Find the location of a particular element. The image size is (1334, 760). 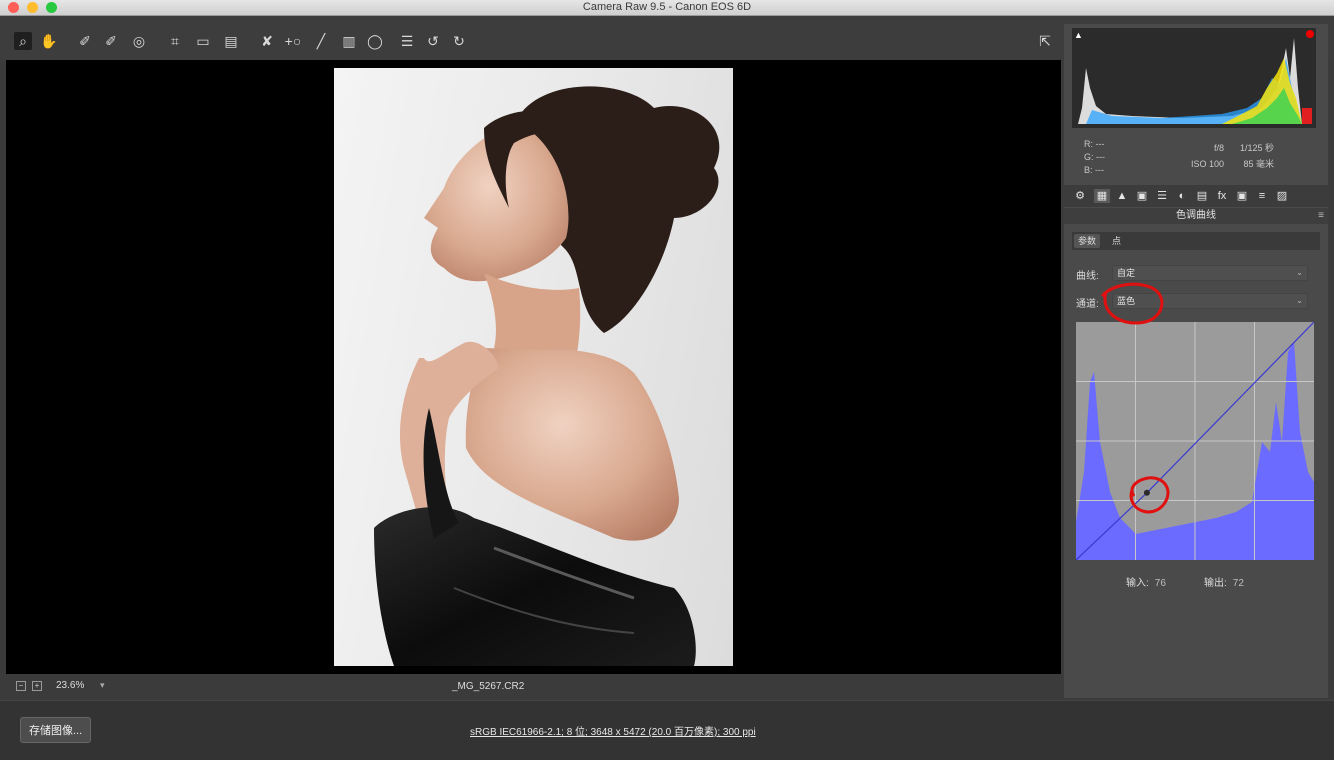

tab-point: 点 is located at coordinates (1116, 241).